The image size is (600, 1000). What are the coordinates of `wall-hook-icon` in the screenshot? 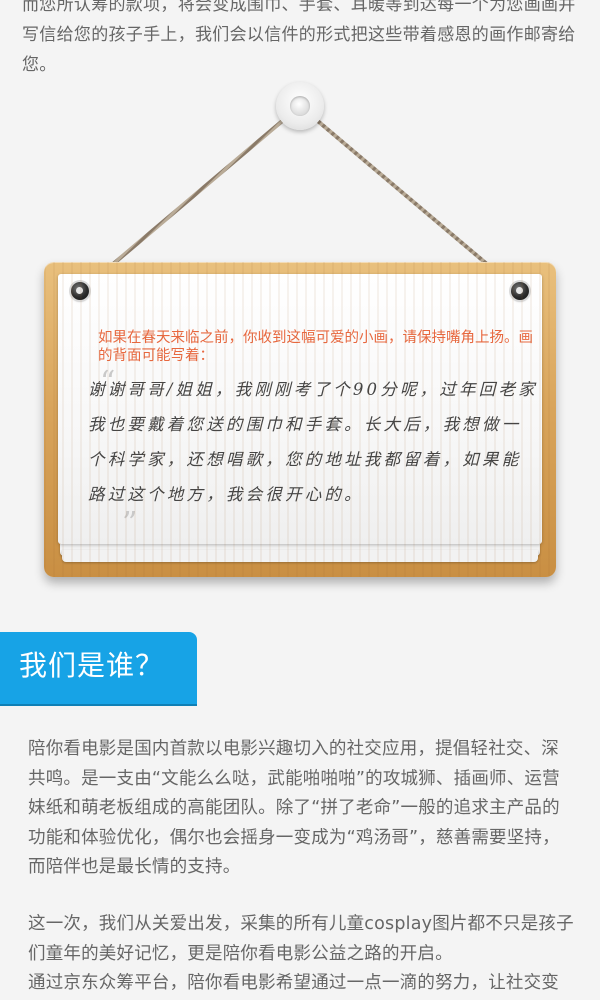 It's located at (300, 106).